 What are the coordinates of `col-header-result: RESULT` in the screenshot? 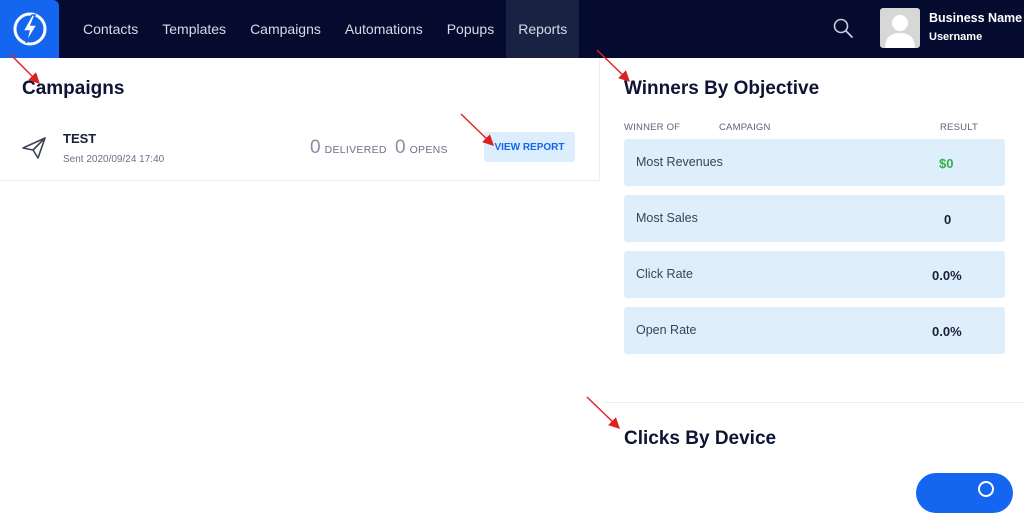 It's located at (959, 127).